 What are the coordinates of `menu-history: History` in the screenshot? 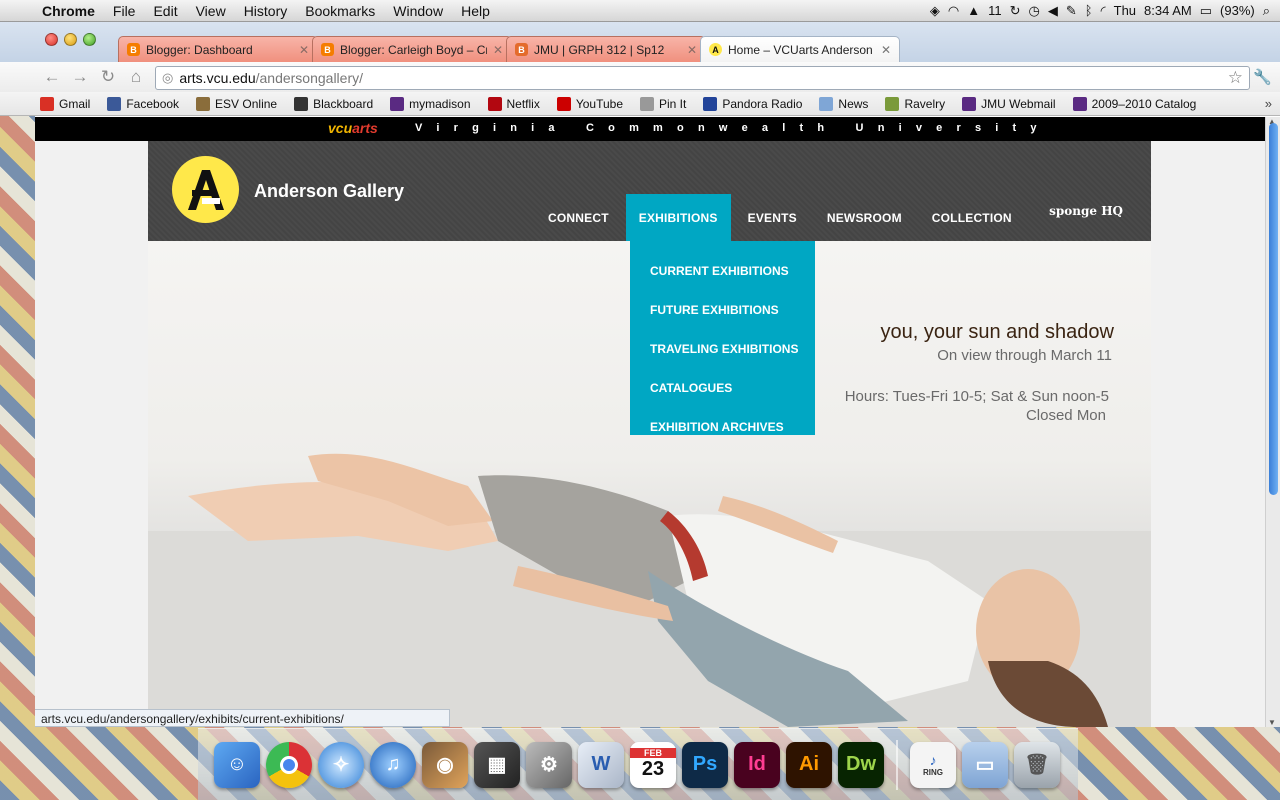 It's located at (266, 11).